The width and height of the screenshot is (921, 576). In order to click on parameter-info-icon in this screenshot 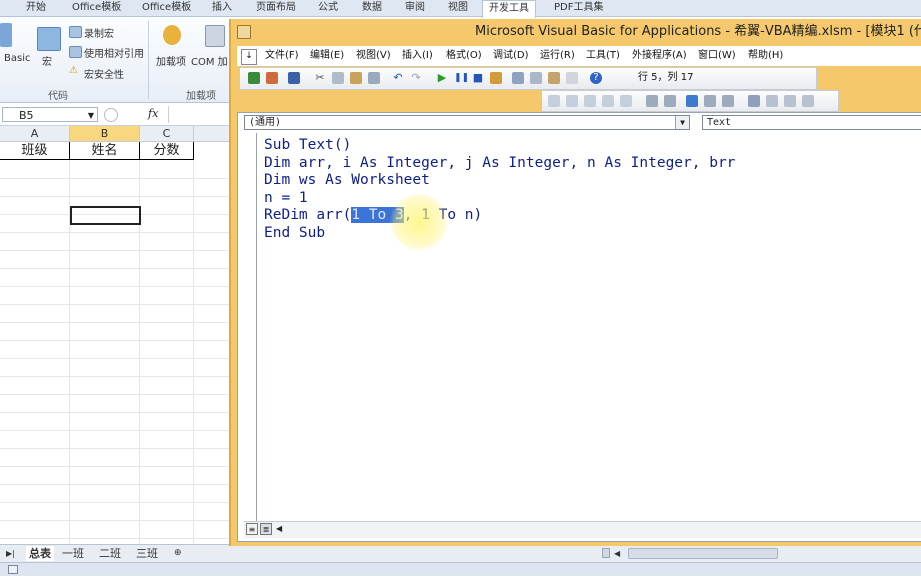, I will do `click(608, 101)`.